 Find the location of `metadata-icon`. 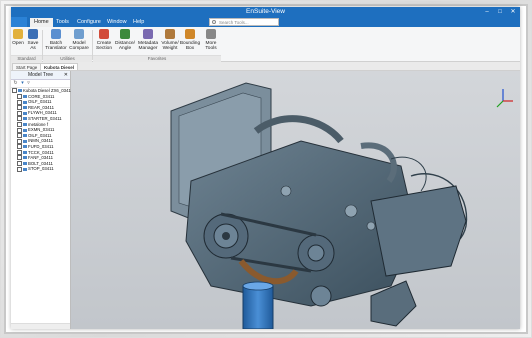

metadata-icon is located at coordinates (148, 34).